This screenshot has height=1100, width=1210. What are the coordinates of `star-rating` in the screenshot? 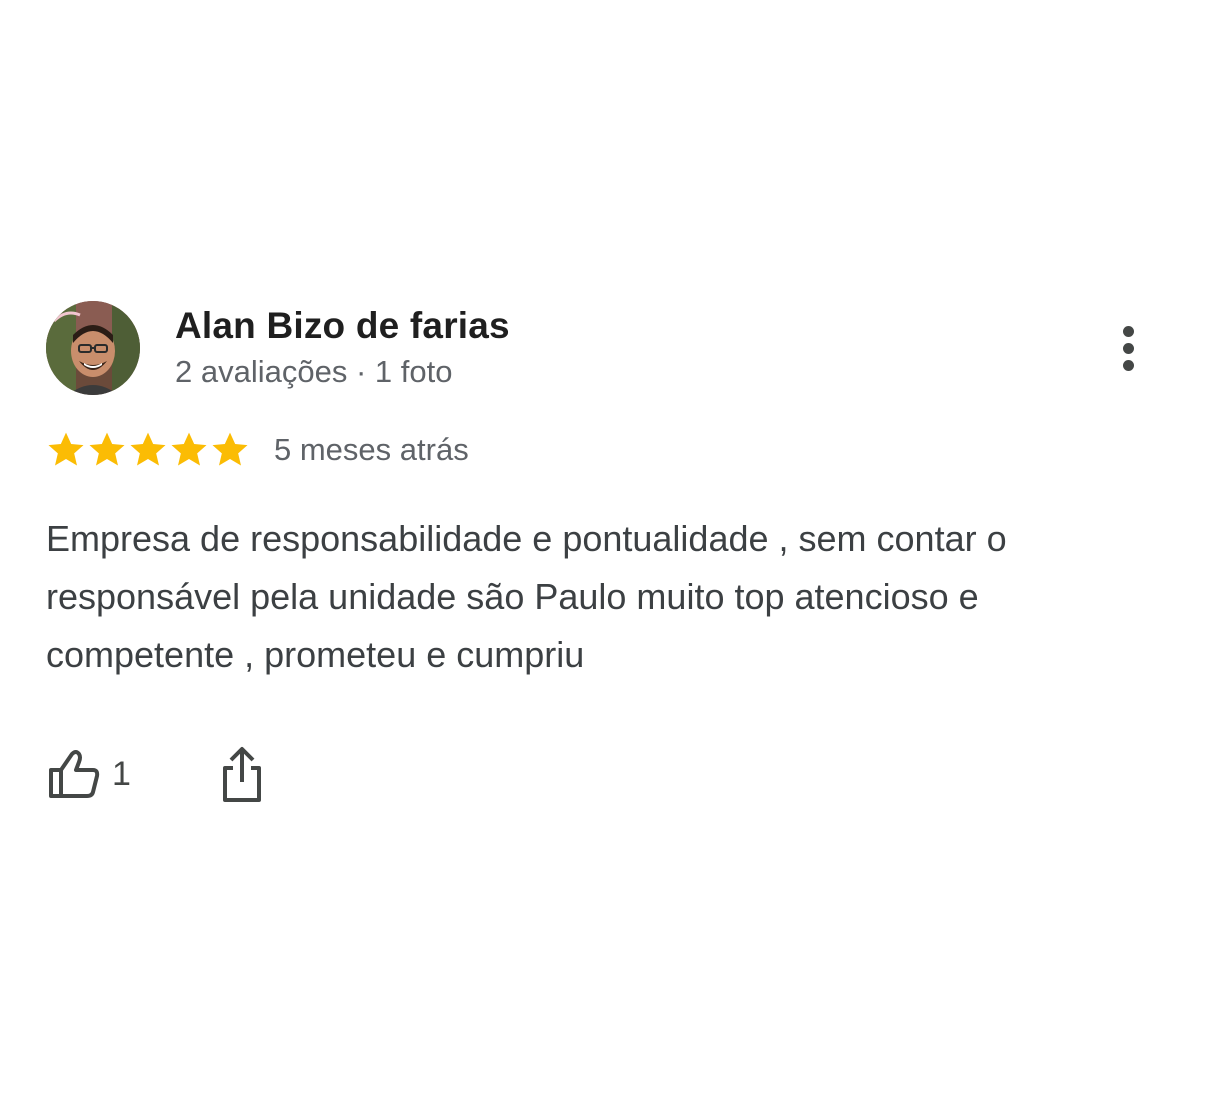 It's located at (148, 450).